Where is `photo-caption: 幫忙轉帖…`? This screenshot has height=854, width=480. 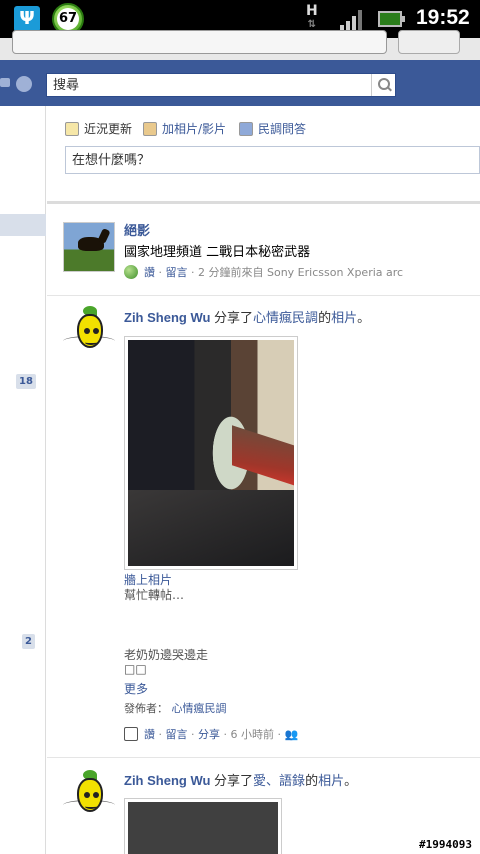 photo-caption: 幫忙轉帖… is located at coordinates (154, 595).